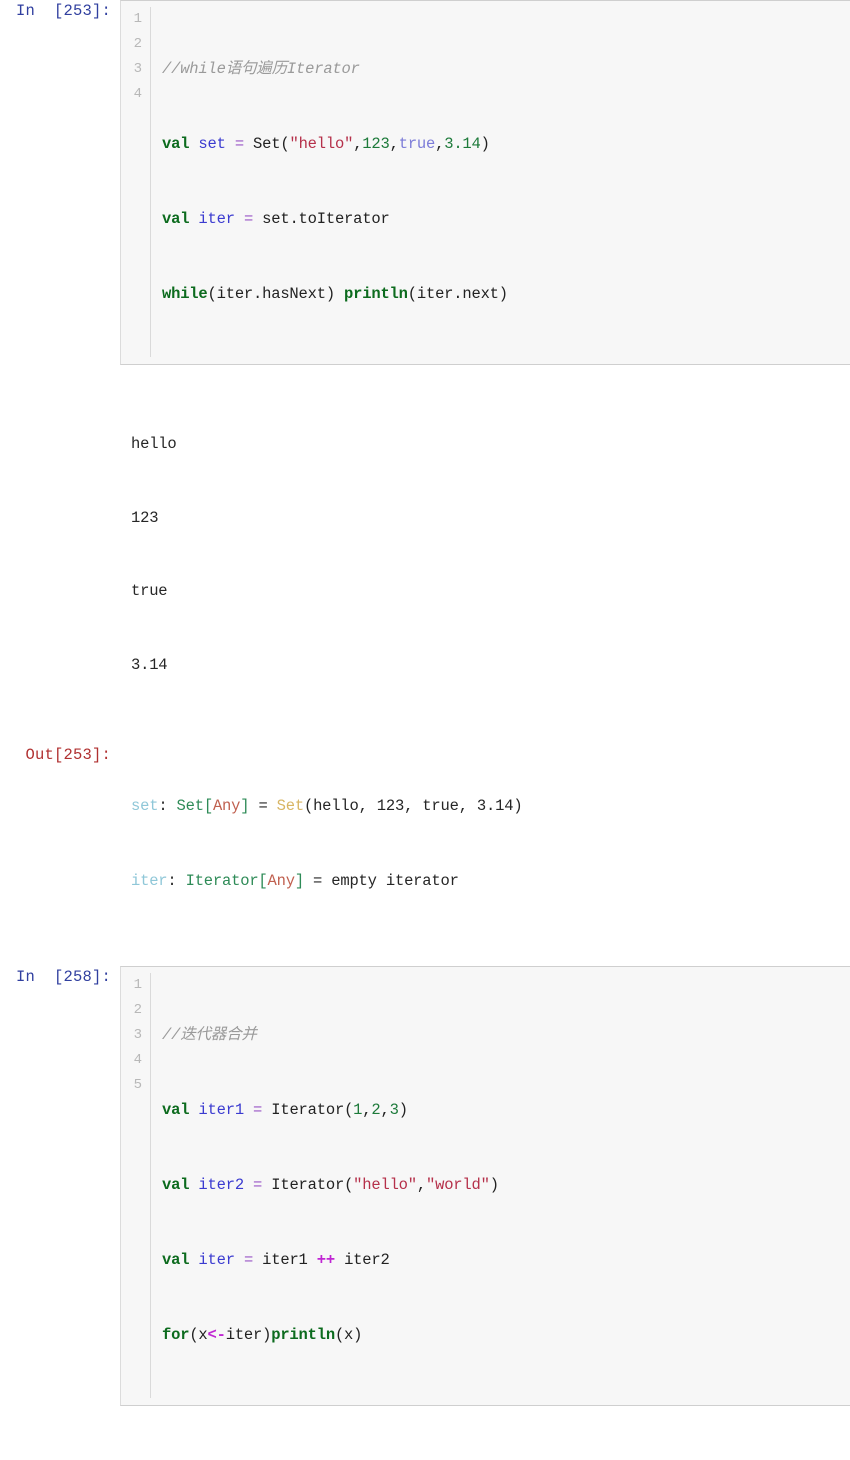  What do you see at coordinates (358, 1110) in the screenshot?
I see `code-token: 1` at bounding box center [358, 1110].